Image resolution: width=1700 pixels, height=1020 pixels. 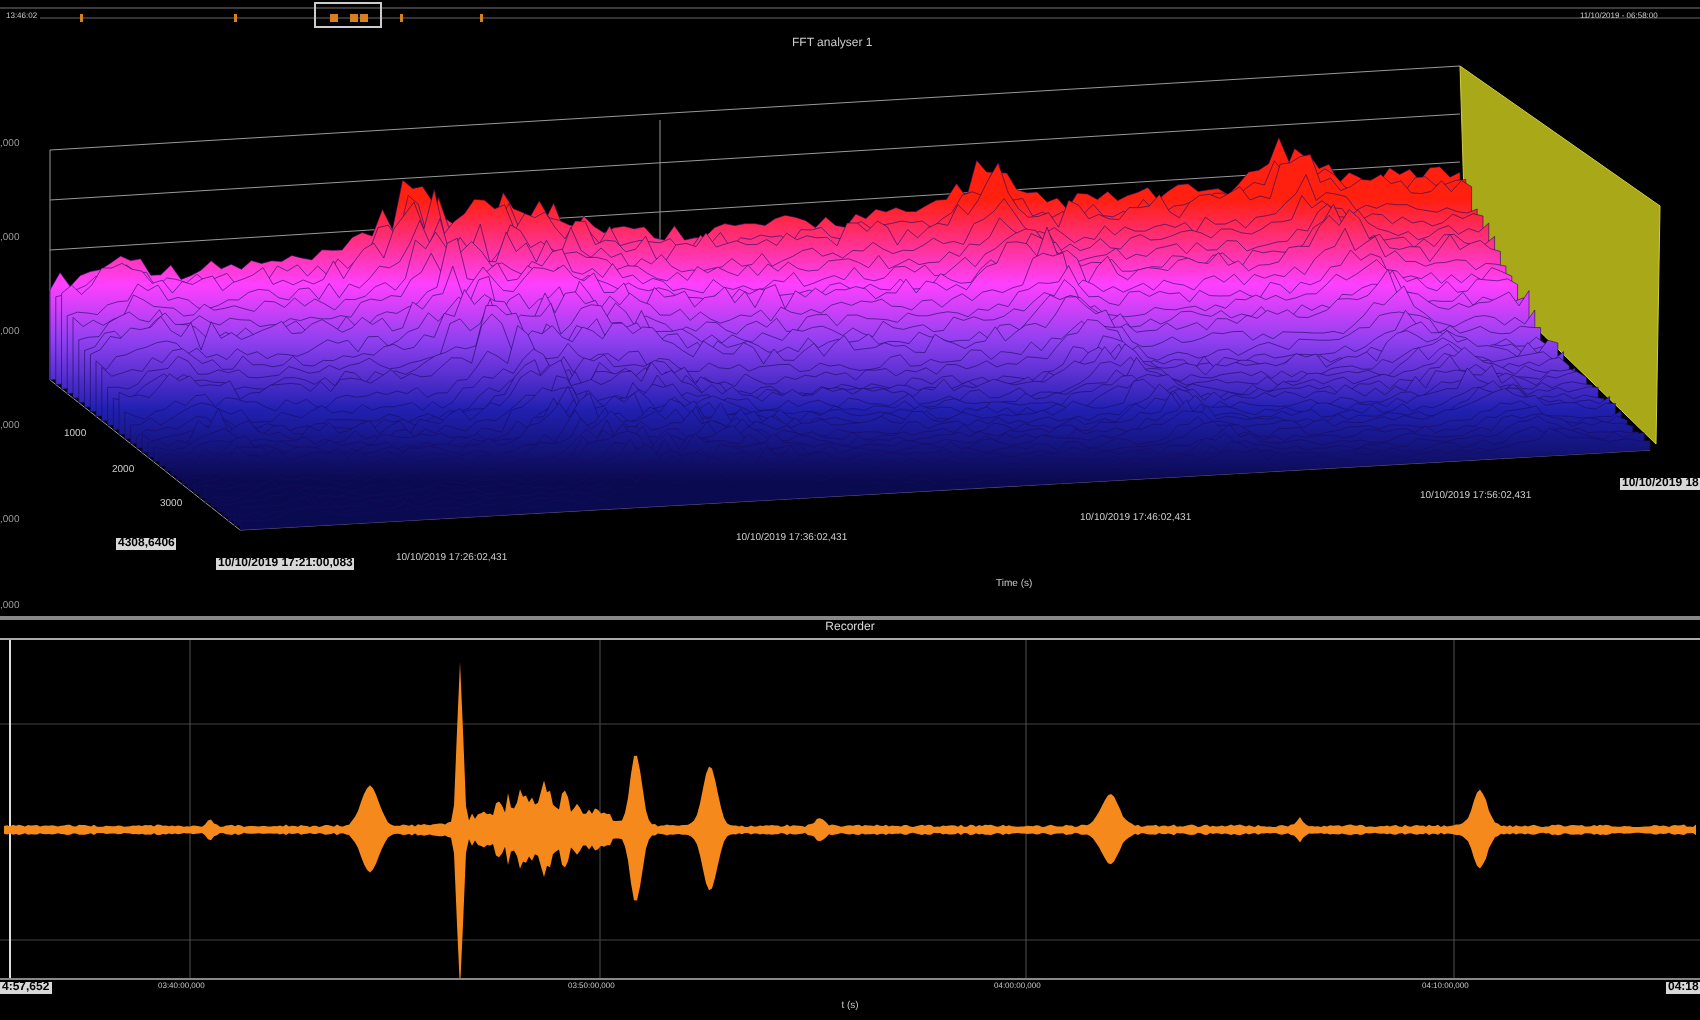 I want to click on selection-window, so click(x=348, y=15).